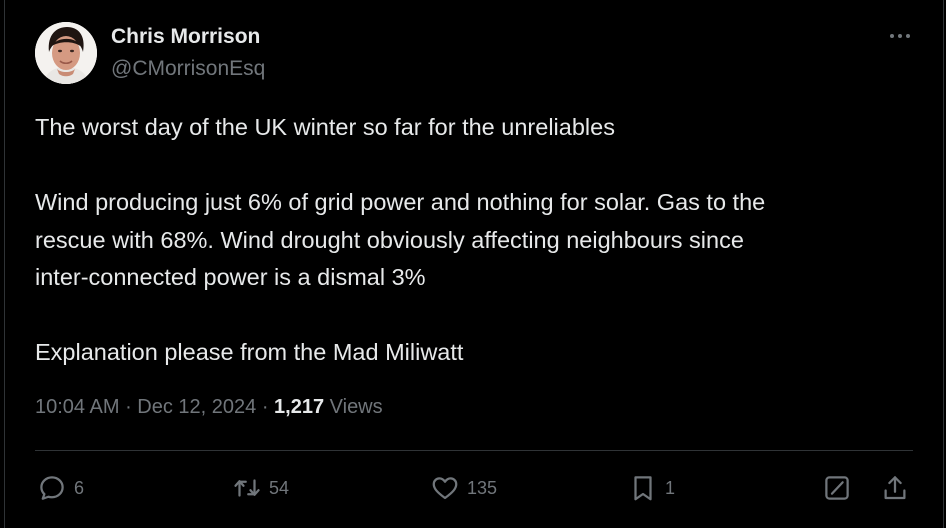  Describe the element at coordinates (249, 352) in the screenshot. I see `tweet-text-line: Explanation please from the Mad Miliwatt` at that location.